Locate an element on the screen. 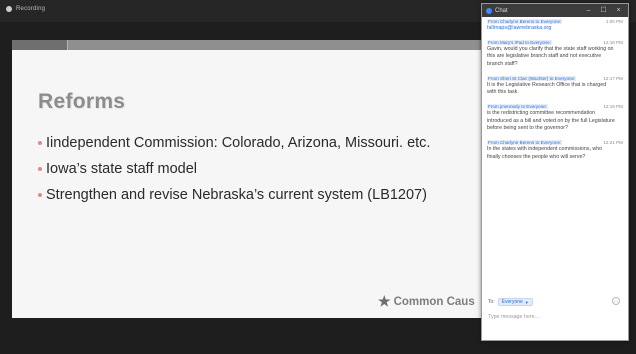 The image size is (636, 354). message-sender: From jmennedy to Everyone: is located at coordinates (517, 107).